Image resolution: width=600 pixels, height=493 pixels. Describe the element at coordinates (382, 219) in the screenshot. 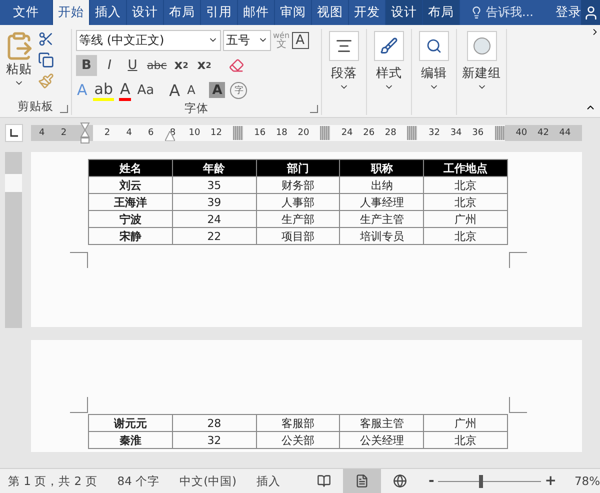

I see `table-cell: 生产主管` at that location.